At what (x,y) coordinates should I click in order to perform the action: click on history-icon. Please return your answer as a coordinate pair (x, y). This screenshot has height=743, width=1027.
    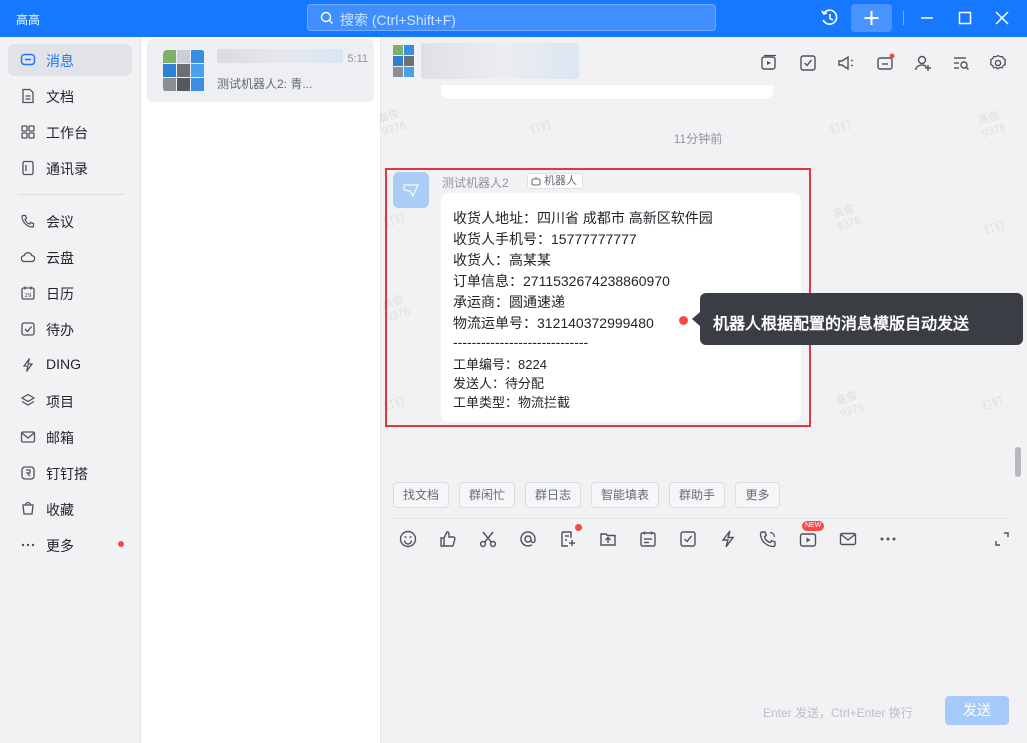
    Looking at the image, I should click on (829, 17).